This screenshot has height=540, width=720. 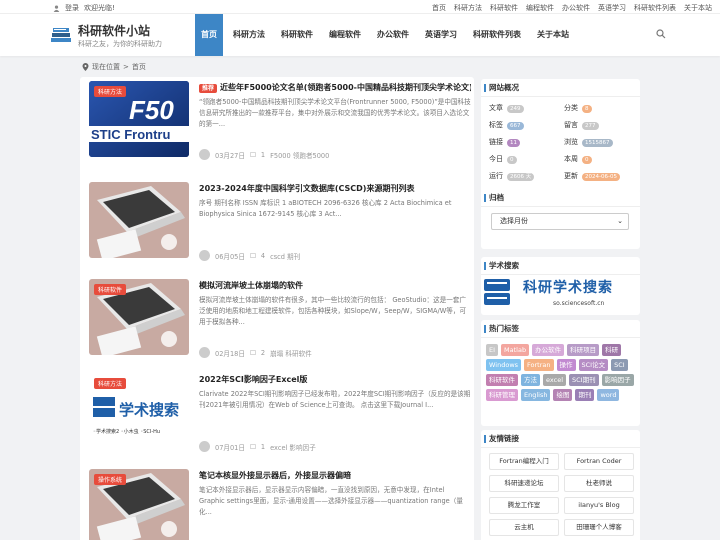 What do you see at coordinates (530, 380) in the screenshot?
I see `tag-link: 方法` at bounding box center [530, 380].